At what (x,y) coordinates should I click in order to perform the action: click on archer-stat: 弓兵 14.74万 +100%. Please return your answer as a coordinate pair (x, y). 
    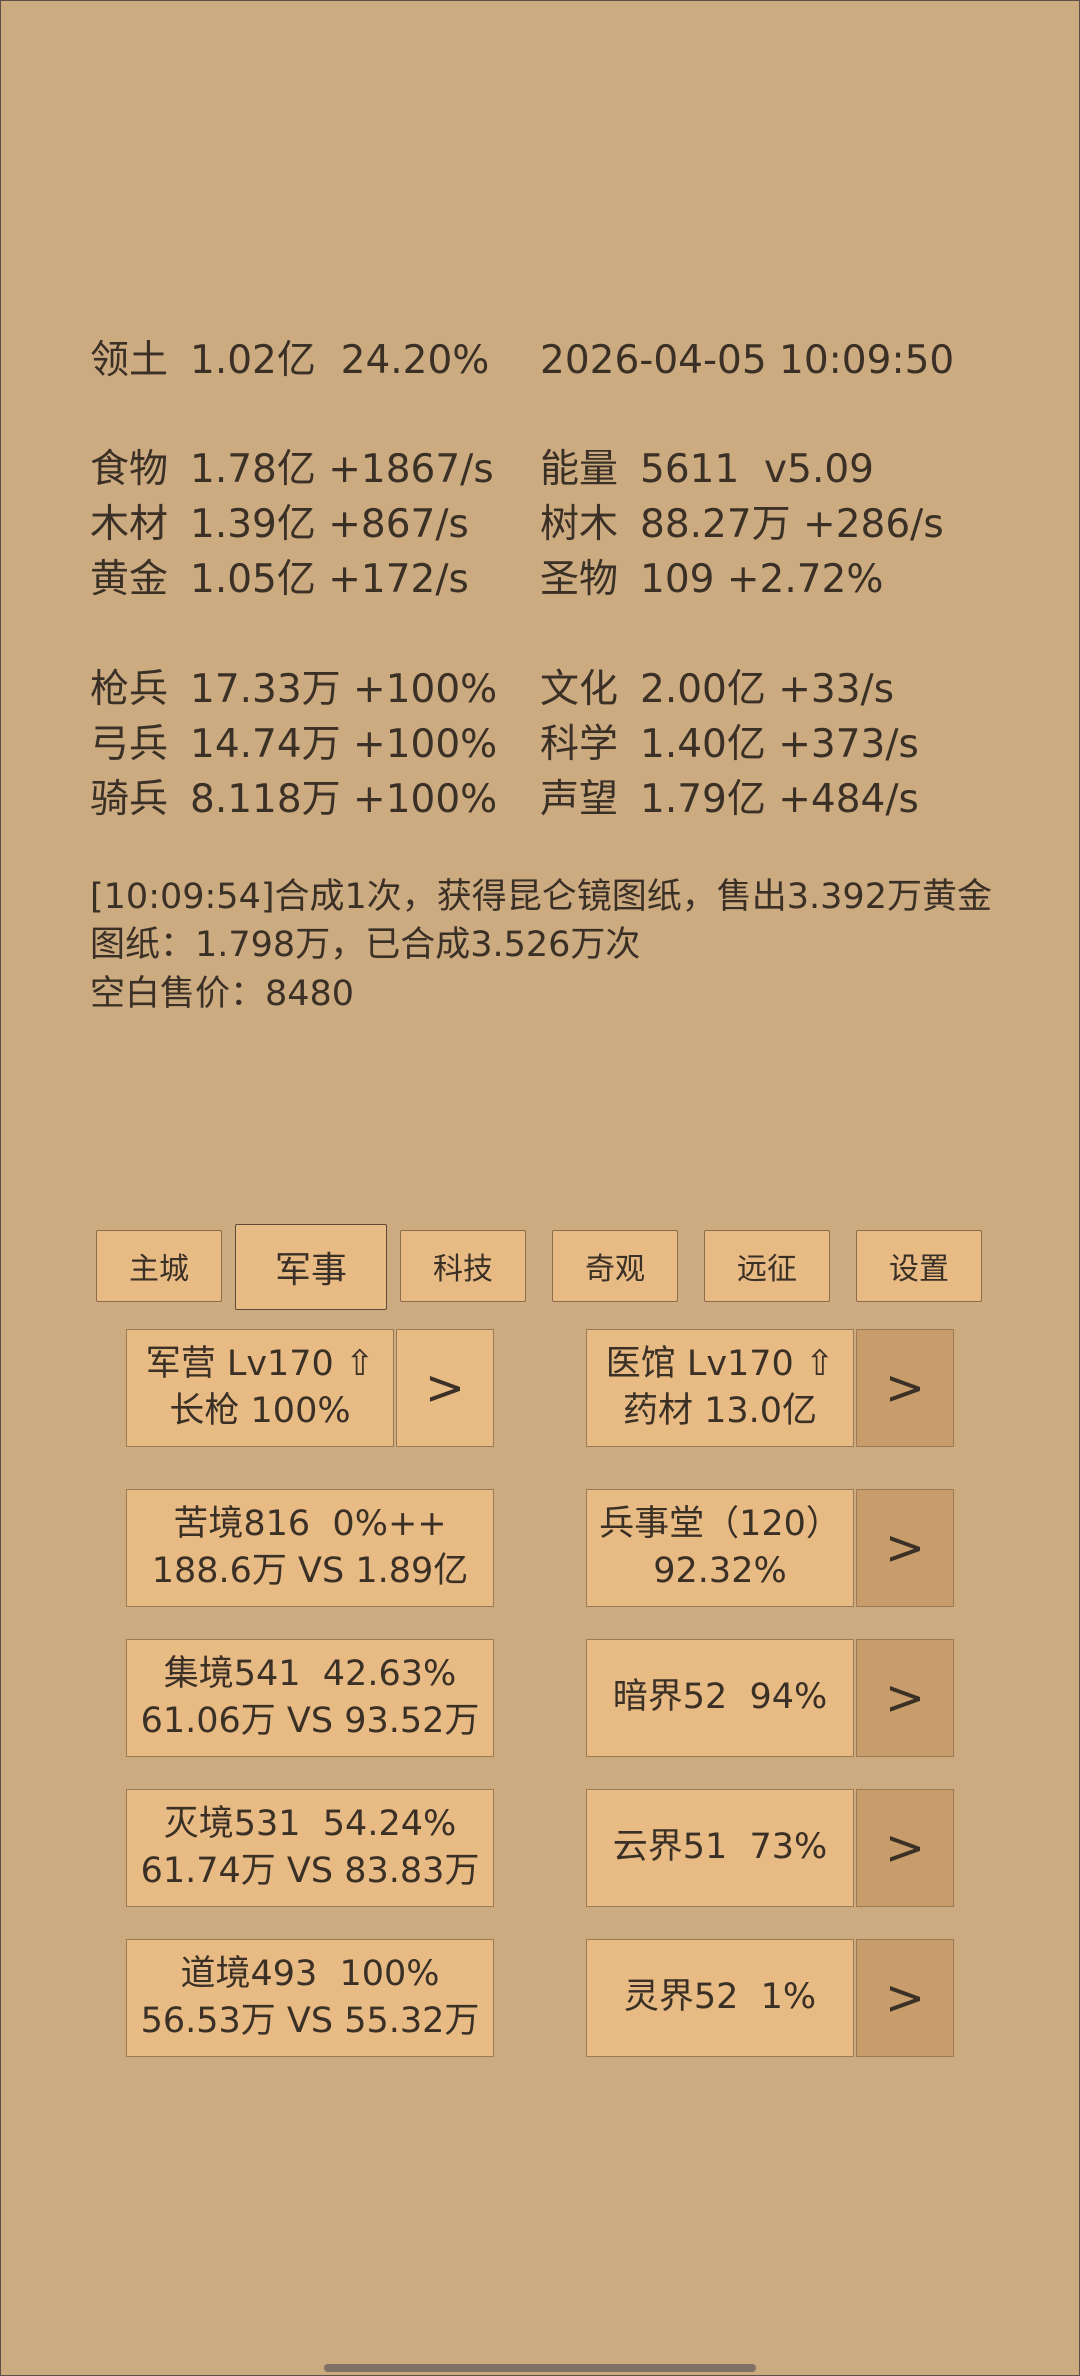
    Looking at the image, I should click on (293, 744).